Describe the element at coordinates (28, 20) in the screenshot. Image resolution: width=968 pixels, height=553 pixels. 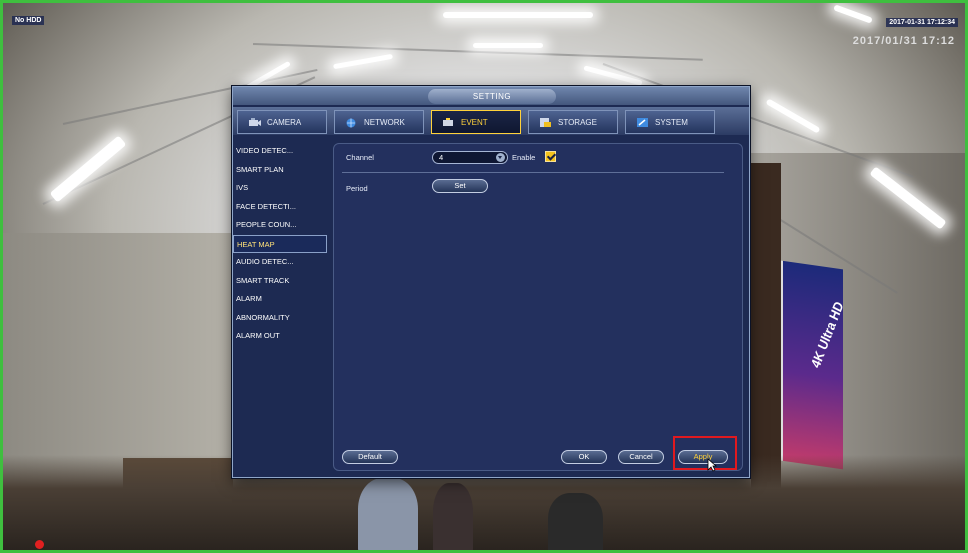
I see `hdd-status: No HDD` at that location.